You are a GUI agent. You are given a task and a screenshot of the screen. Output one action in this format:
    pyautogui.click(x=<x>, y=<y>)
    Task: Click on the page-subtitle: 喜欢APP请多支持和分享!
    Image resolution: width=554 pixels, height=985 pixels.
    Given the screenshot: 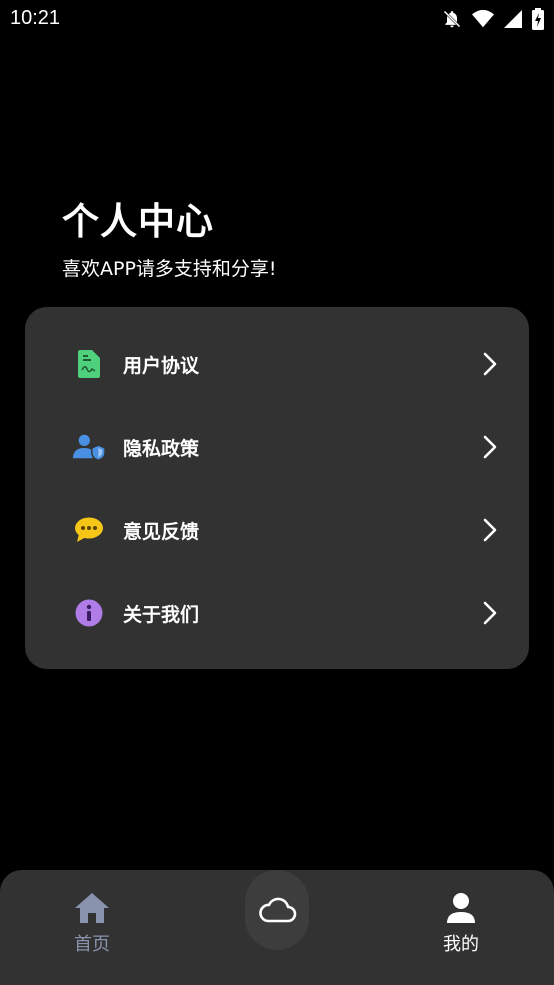 What is the action you would take?
    pyautogui.click(x=169, y=269)
    